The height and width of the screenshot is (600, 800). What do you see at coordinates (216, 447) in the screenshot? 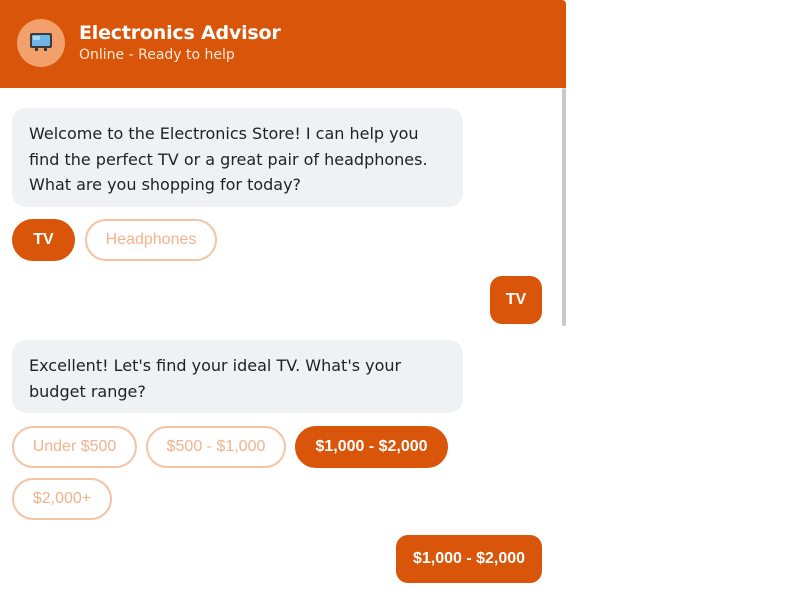
I see `option-500-1000-button: $500 - $1,000` at bounding box center [216, 447].